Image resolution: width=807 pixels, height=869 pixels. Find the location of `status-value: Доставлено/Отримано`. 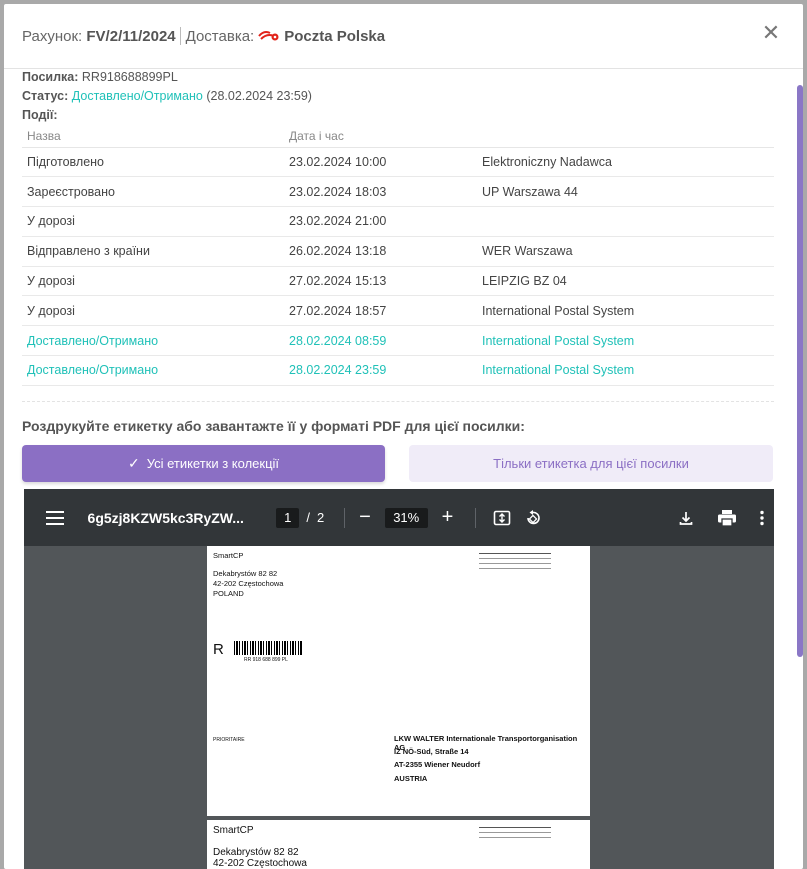

status-value: Доставлено/Отримано is located at coordinates (137, 96).